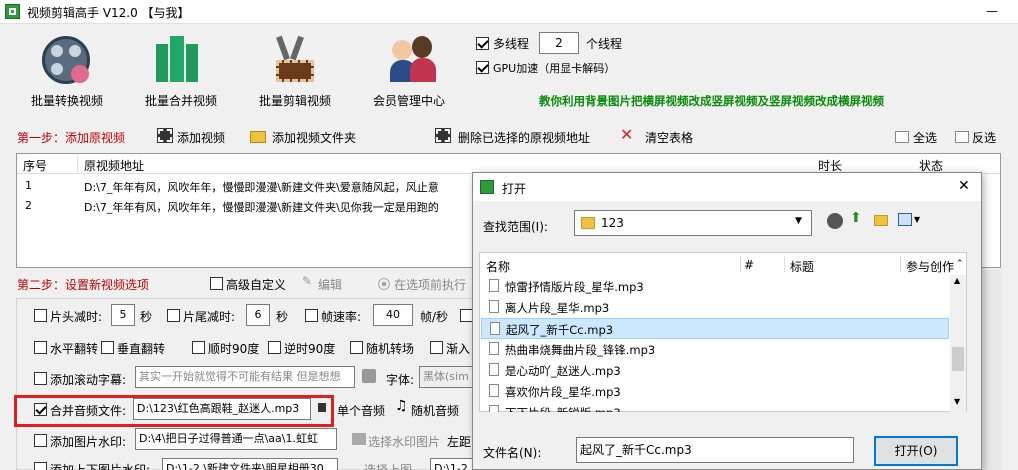 The image size is (1018, 470). I want to click on clear-table-button: 清空表格, so click(669, 137).